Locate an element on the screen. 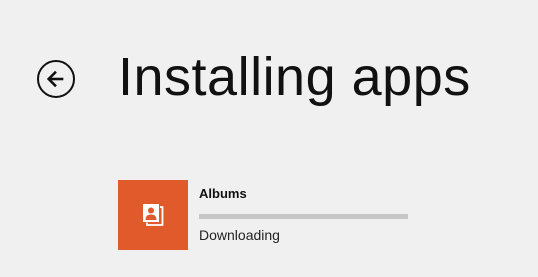 The image size is (538, 277). download-progress-bar is located at coordinates (303, 216).